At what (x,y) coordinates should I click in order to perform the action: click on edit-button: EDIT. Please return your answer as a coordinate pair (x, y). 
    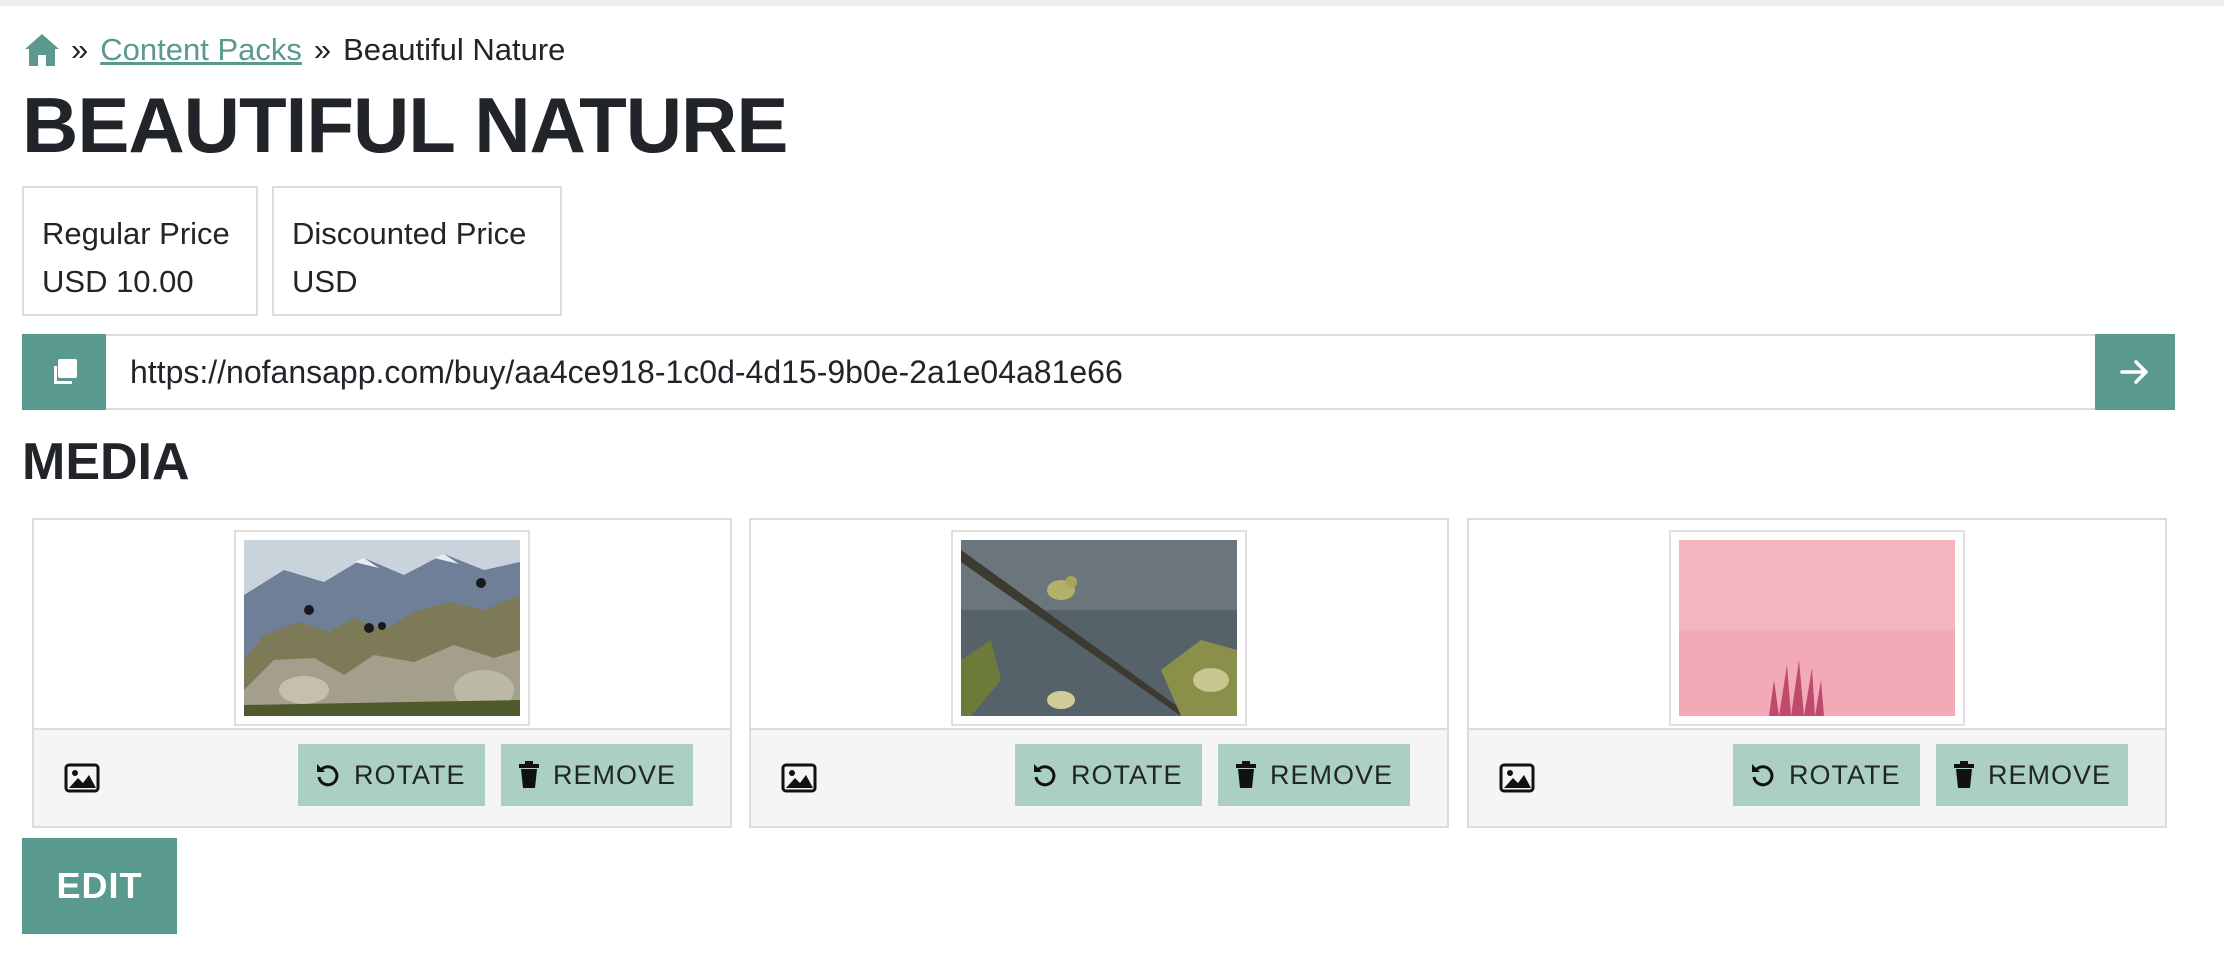
    Looking at the image, I should click on (99, 886).